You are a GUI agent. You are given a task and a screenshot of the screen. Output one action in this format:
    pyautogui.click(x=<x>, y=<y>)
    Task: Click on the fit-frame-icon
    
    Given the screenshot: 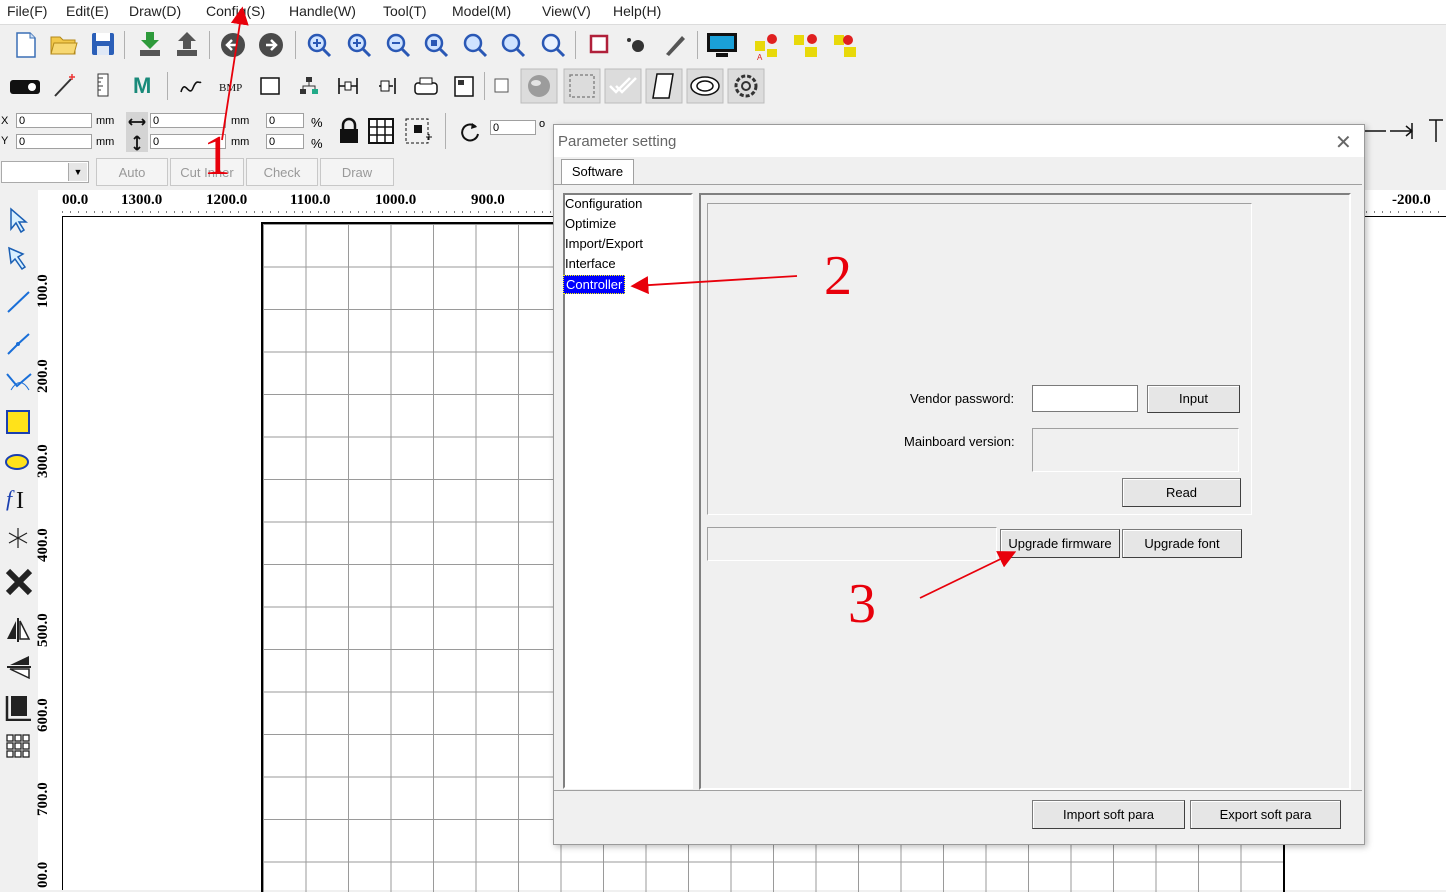 What is the action you would take?
    pyautogui.click(x=419, y=131)
    